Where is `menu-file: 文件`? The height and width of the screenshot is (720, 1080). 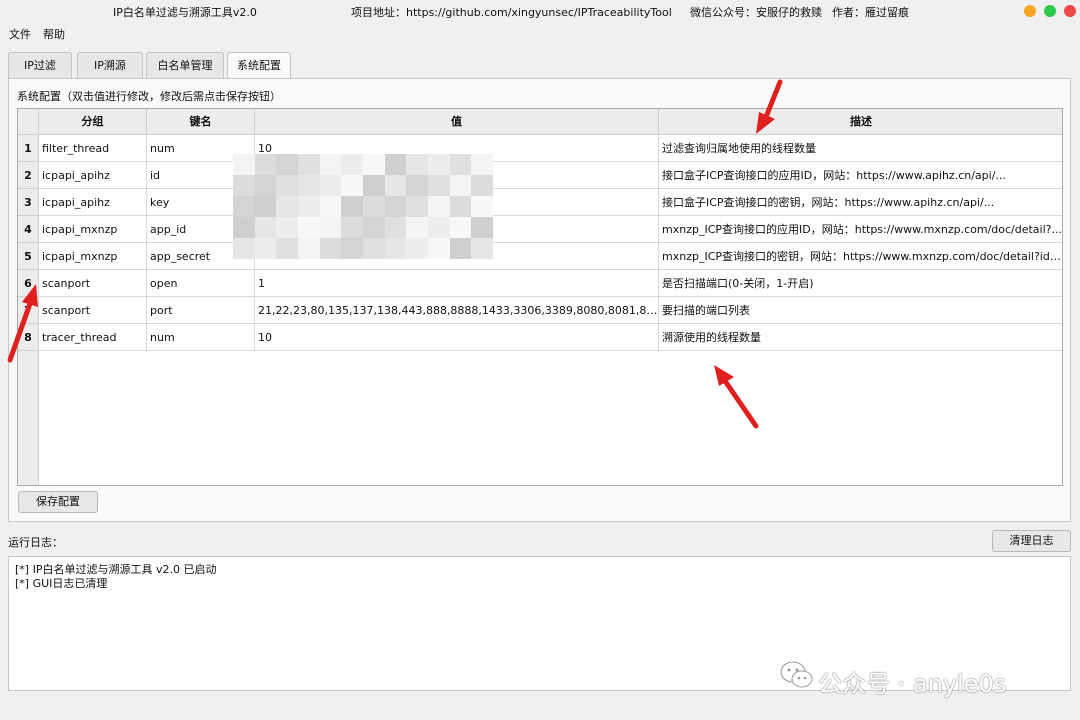 menu-file: 文件 is located at coordinates (20, 34).